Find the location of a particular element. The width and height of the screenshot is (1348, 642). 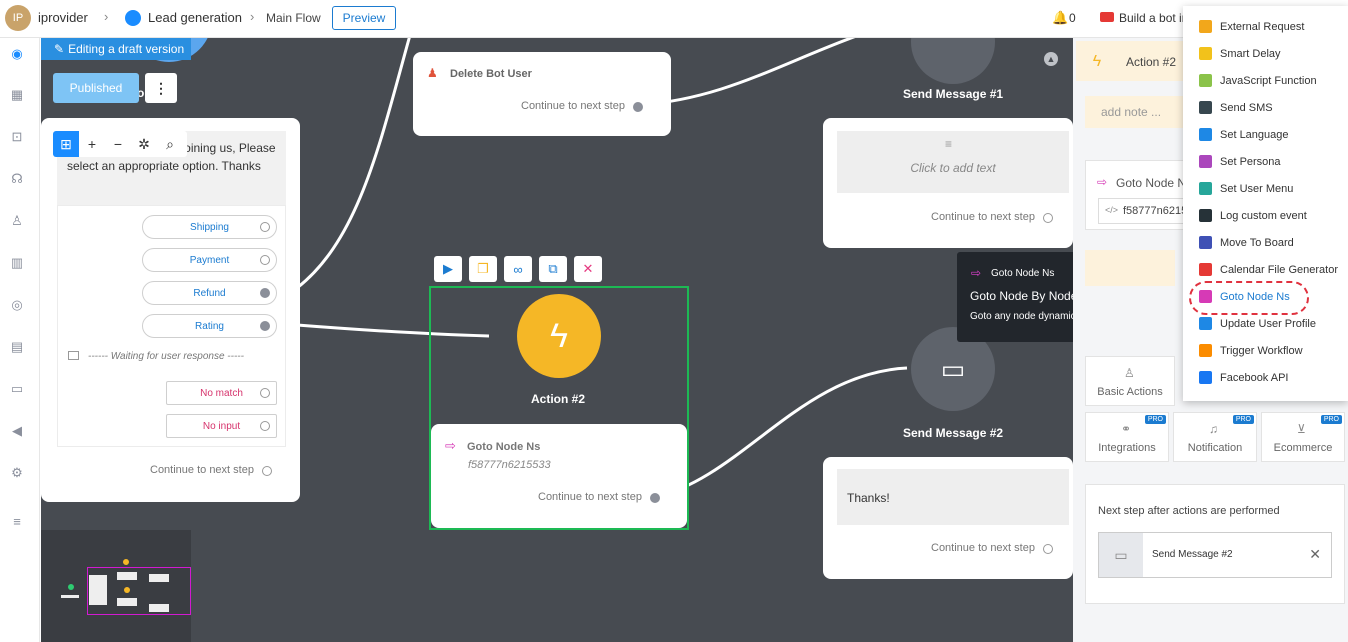

menu-item: Send SMS is located at coordinates (1265, 107).